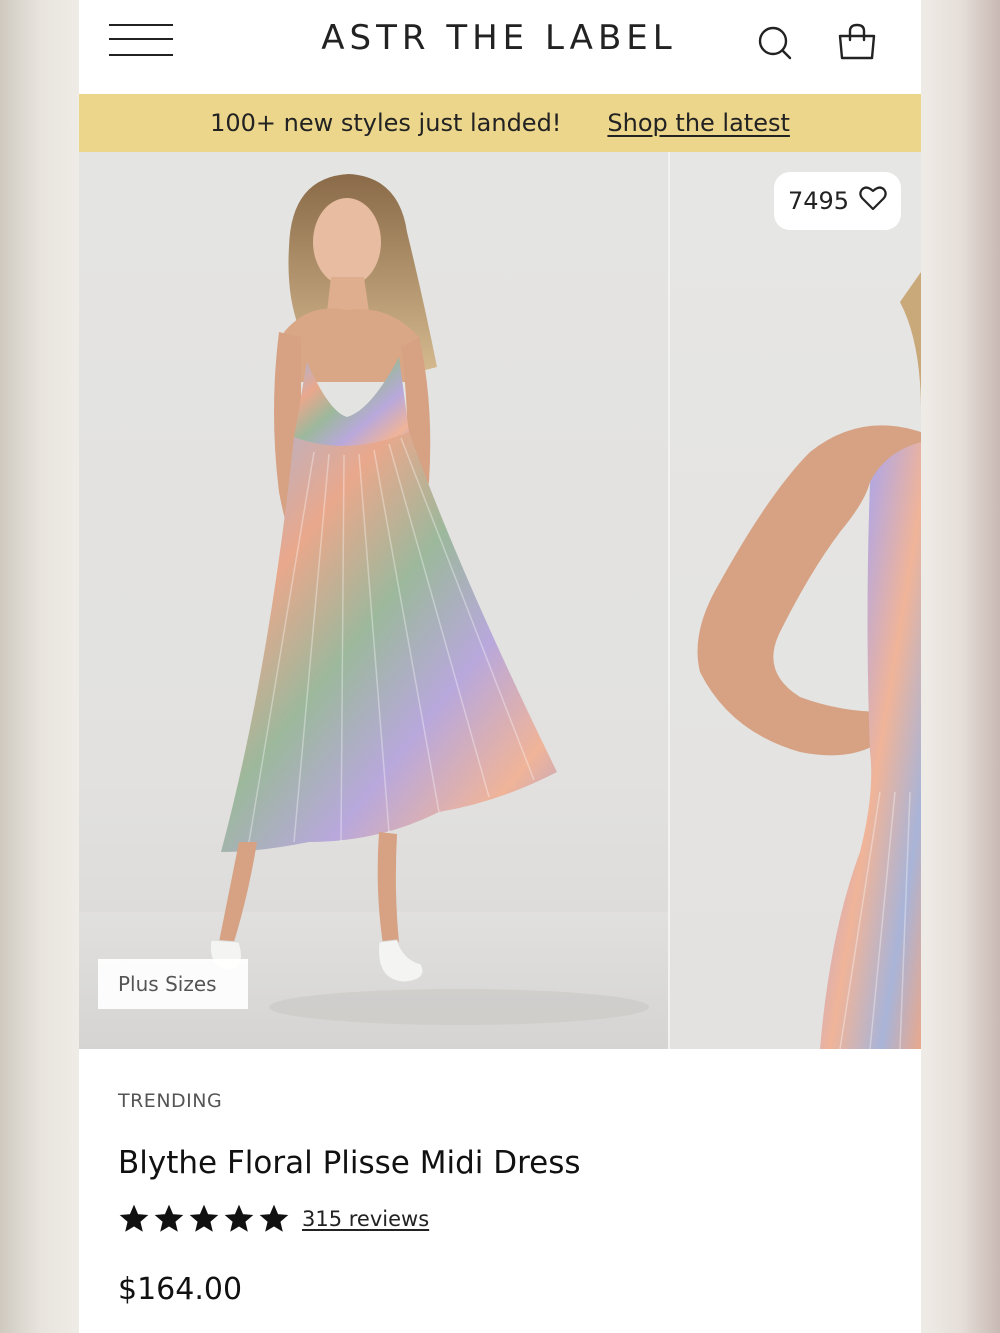 The width and height of the screenshot is (1000, 1333). Describe the element at coordinates (775, 42) in the screenshot. I see `search-icon` at that location.